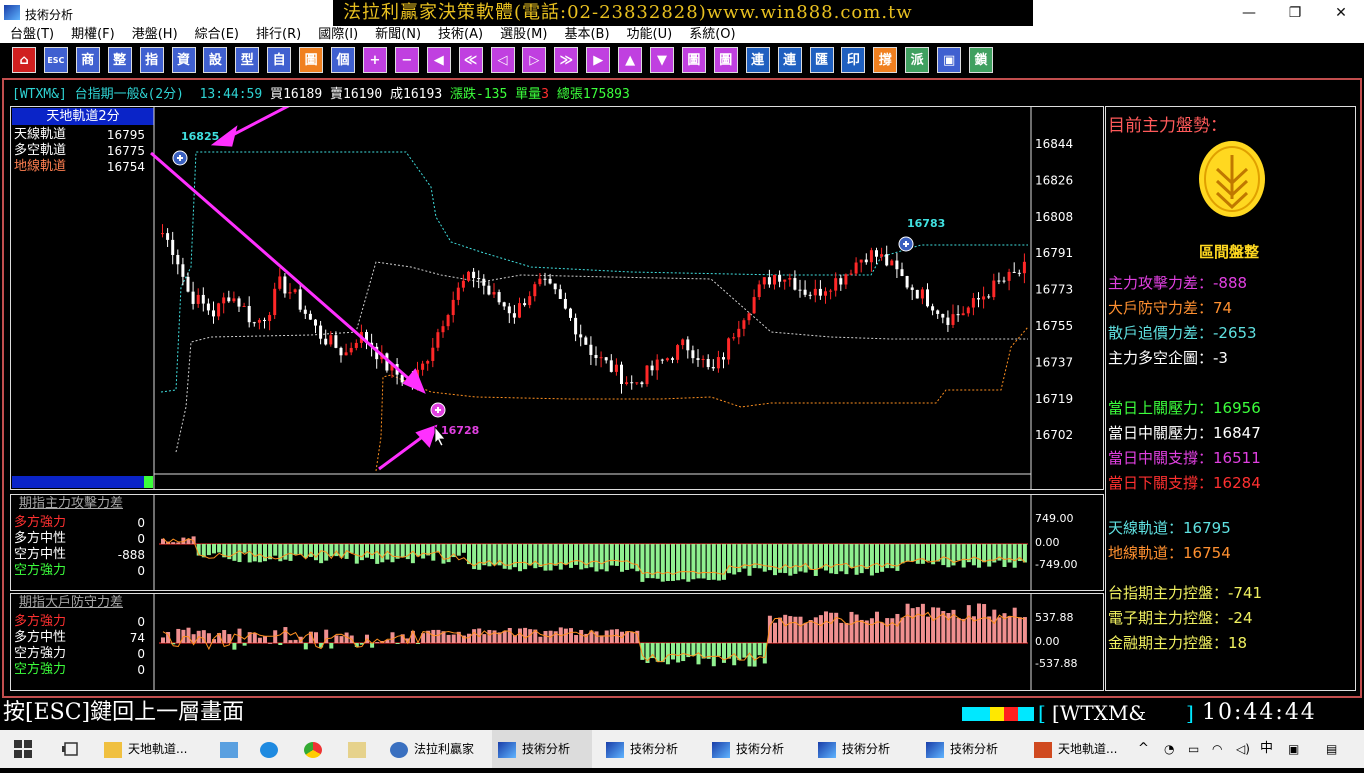 This screenshot has width=1364, height=773. I want to click on toolbar-button: ▷, so click(534, 60).